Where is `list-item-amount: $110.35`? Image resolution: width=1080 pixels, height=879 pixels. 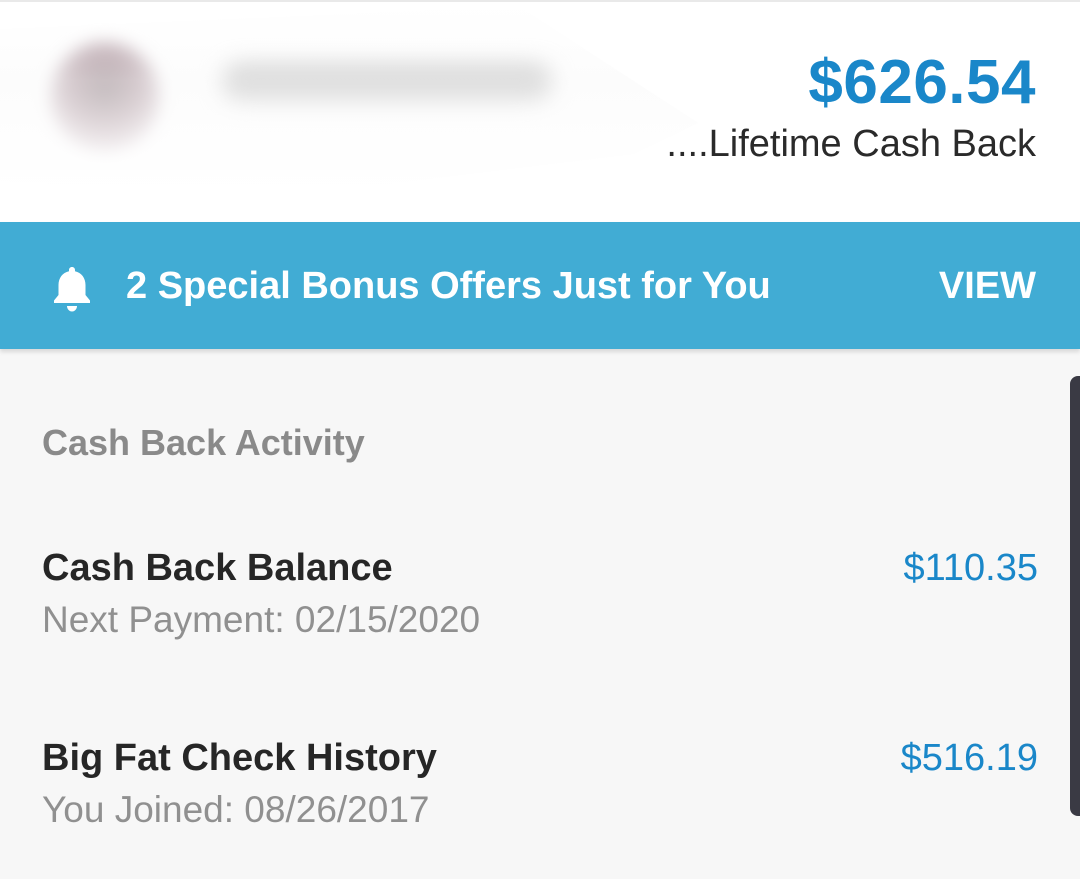 list-item-amount: $110.35 is located at coordinates (970, 568).